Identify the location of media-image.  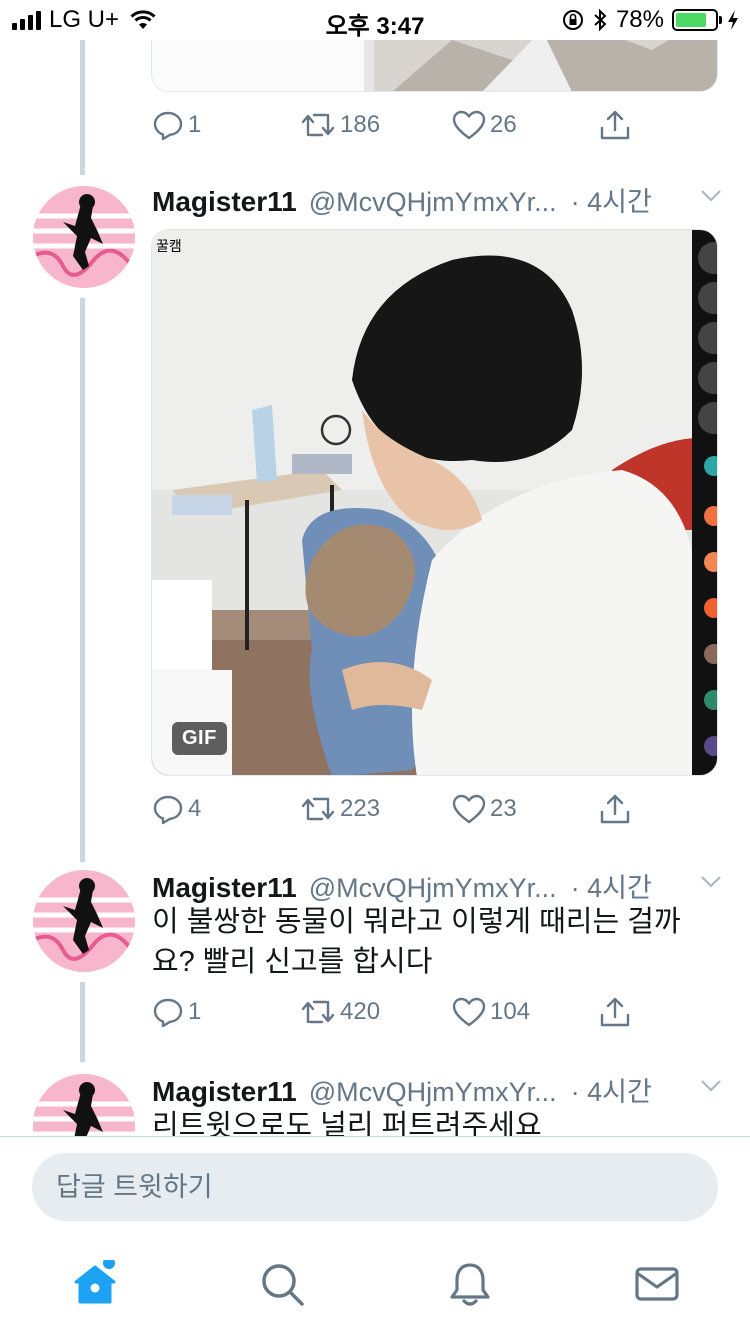
(434, 65).